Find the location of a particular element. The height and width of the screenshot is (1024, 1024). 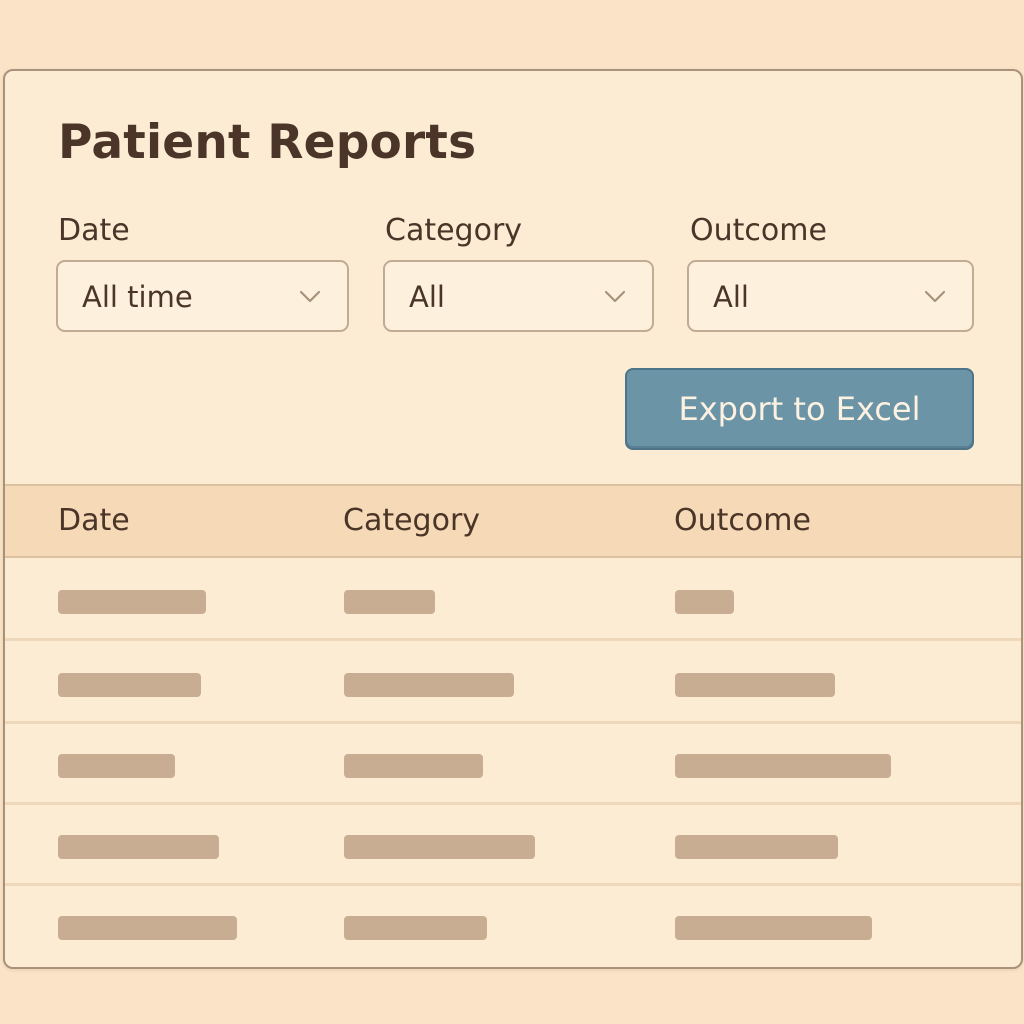

column-header-category: Category is located at coordinates (411, 521).